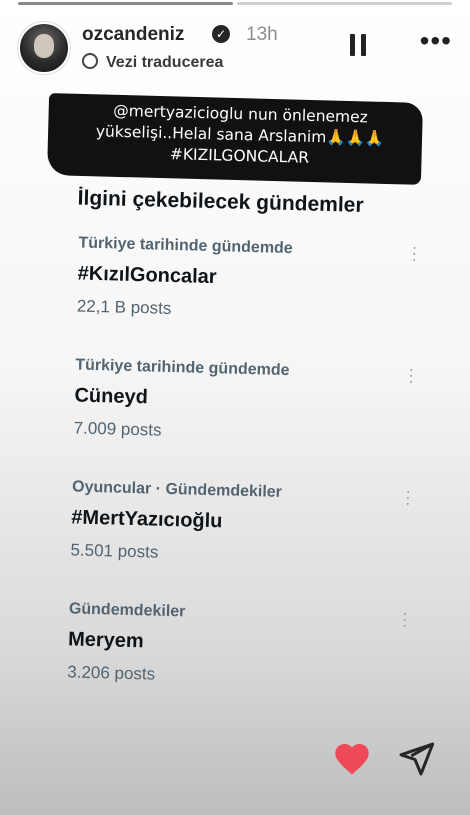  I want to click on trend-post-count: 5.501 posts, so click(114, 551).